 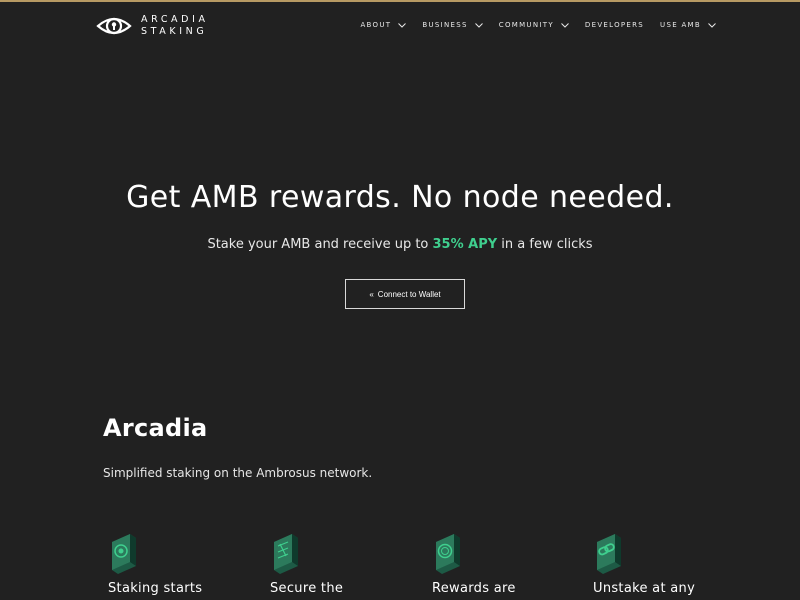 What do you see at coordinates (409, 294) in the screenshot?
I see `connect-wallet-label: Connect to Wallet` at bounding box center [409, 294].